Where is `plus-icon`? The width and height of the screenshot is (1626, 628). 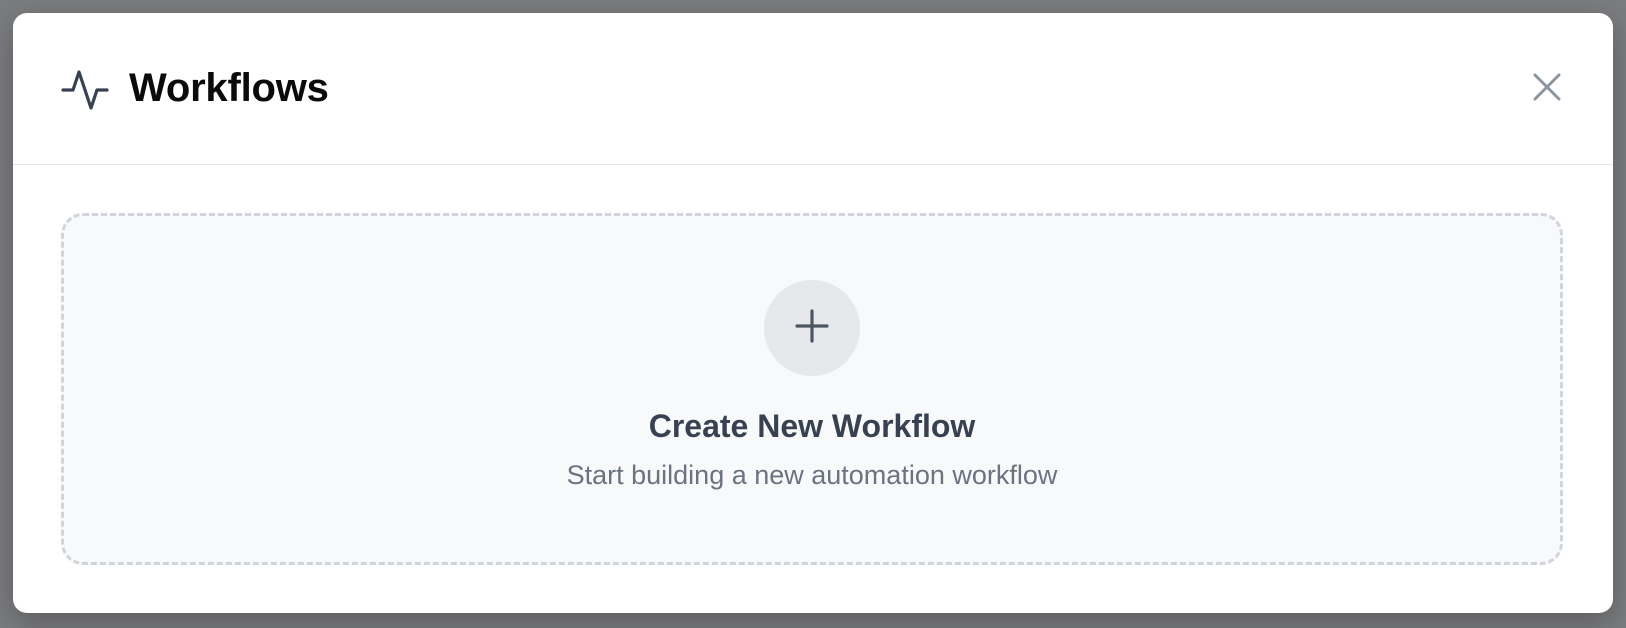
plus-icon is located at coordinates (812, 328).